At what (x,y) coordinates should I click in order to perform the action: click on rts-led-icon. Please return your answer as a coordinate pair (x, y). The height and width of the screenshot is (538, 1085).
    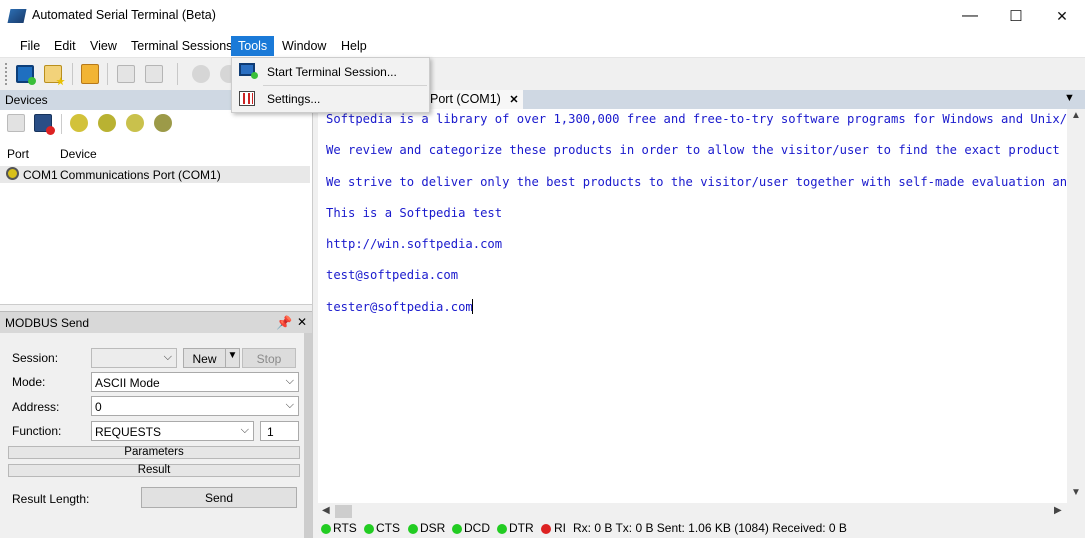
    Looking at the image, I should click on (326, 529).